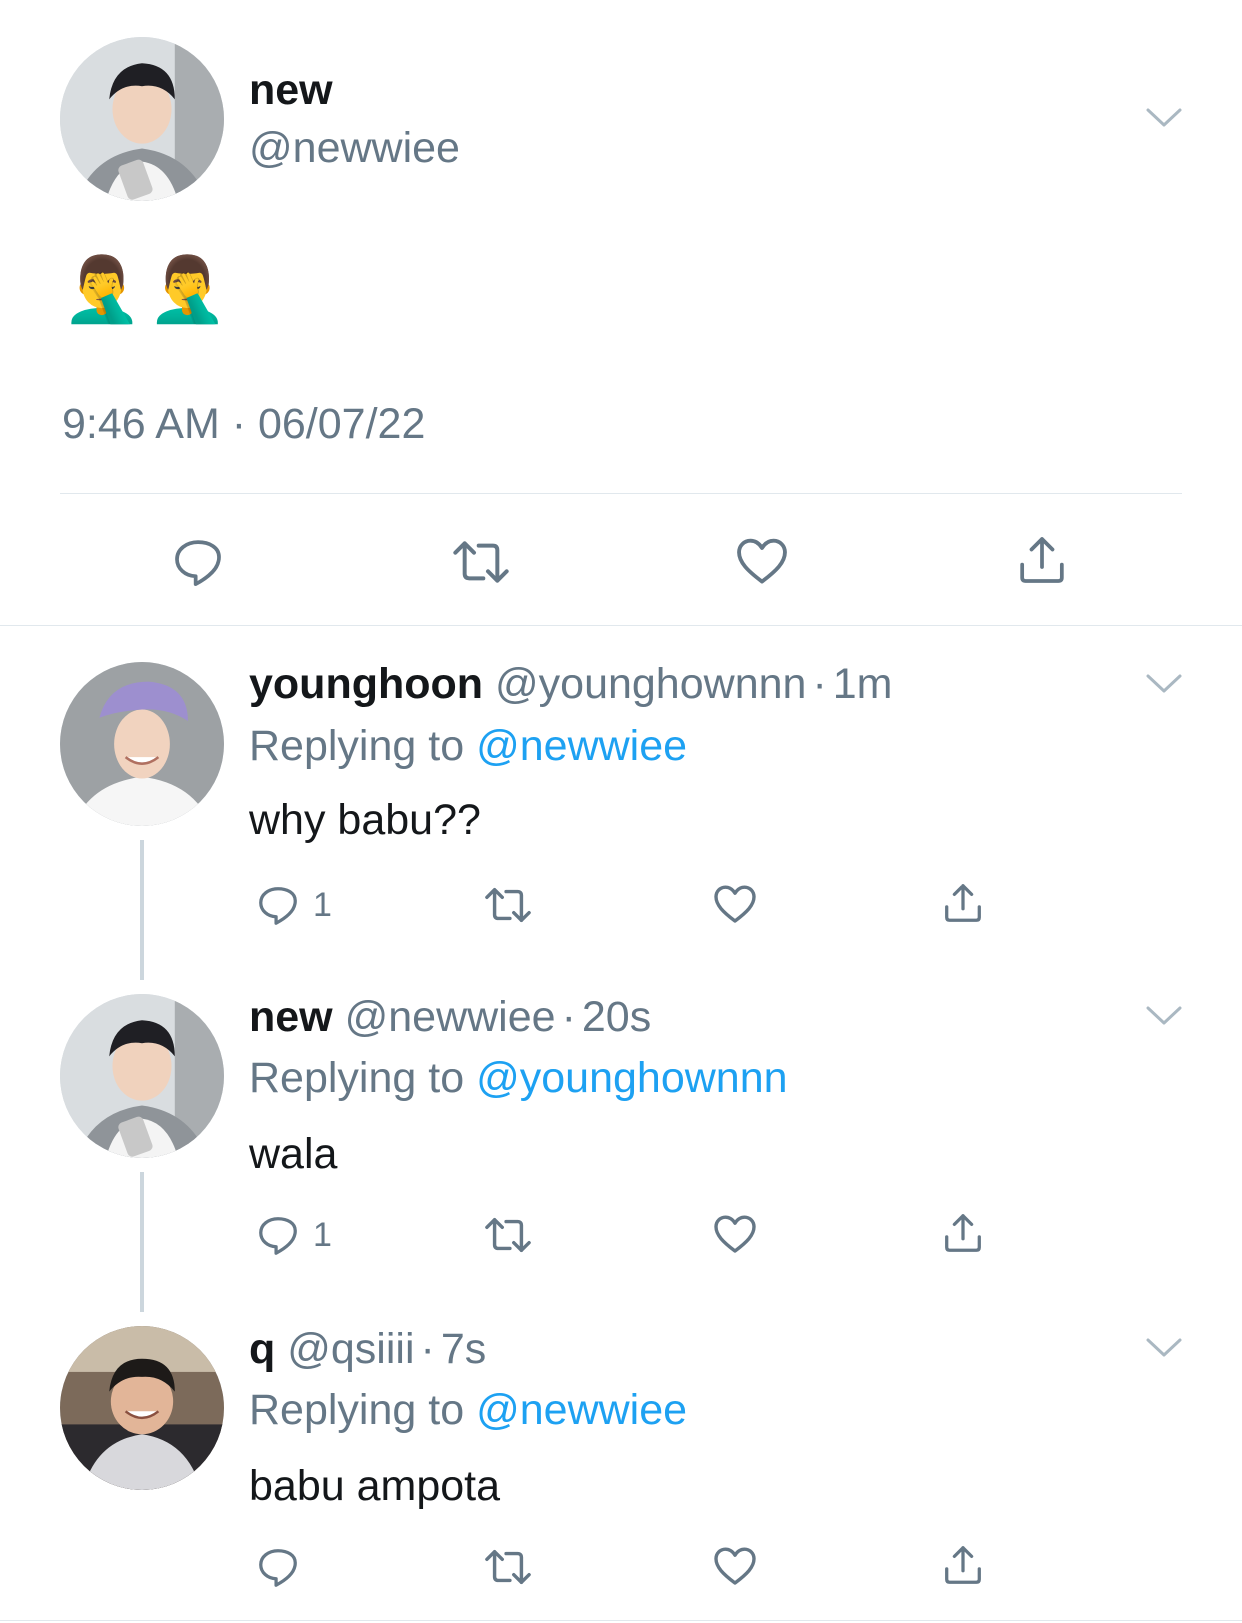 The image size is (1242, 1623). Describe the element at coordinates (616, 1017) in the screenshot. I see `tweet-age: 20s` at that location.